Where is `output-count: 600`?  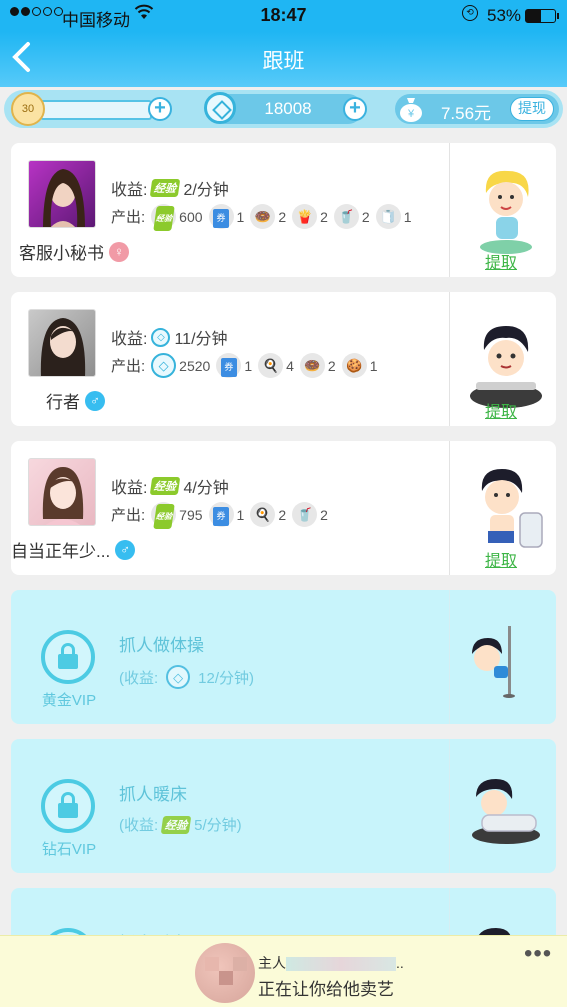 output-count: 600 is located at coordinates (191, 216).